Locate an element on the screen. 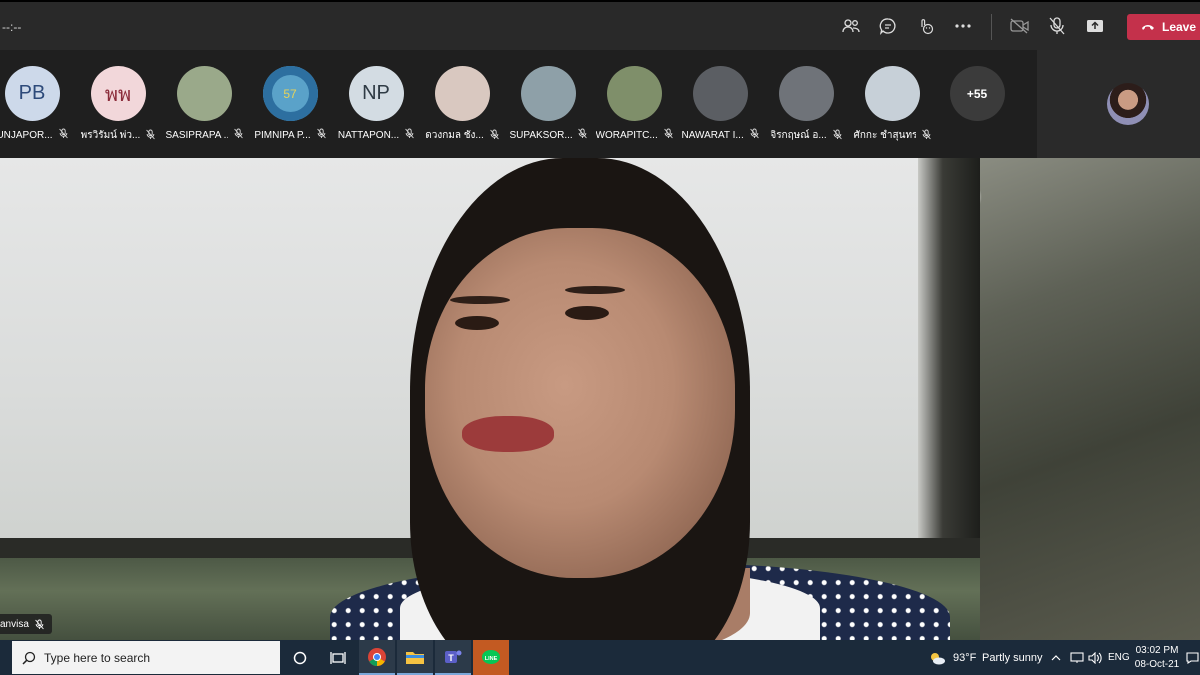 The width and height of the screenshot is (1200, 675). svg-text: LINE is located at coordinates (491, 659).